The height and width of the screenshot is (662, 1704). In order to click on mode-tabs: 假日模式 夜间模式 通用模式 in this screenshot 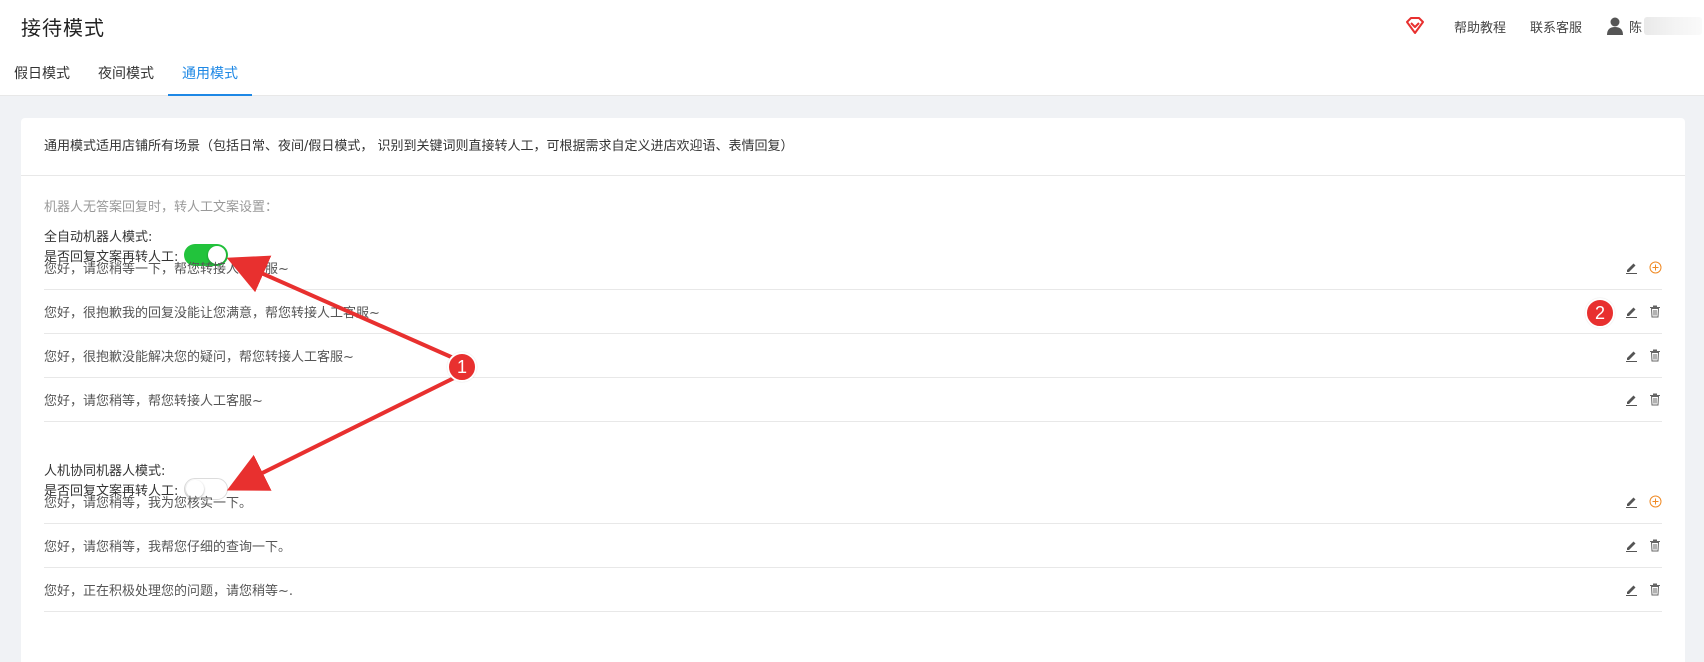, I will do `click(126, 76)`.